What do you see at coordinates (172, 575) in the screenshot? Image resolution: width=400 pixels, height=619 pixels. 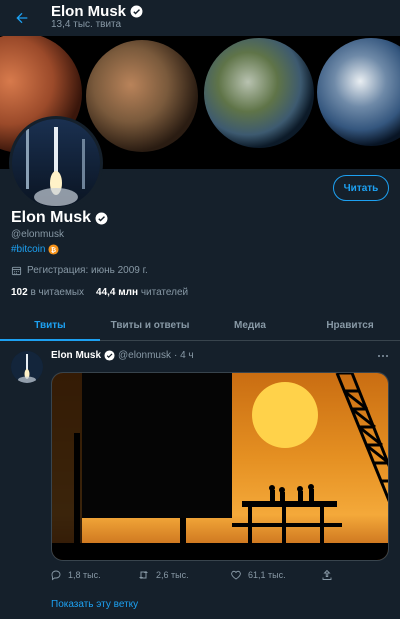 I see `retweet-count: 2,6 тыс.` at bounding box center [172, 575].